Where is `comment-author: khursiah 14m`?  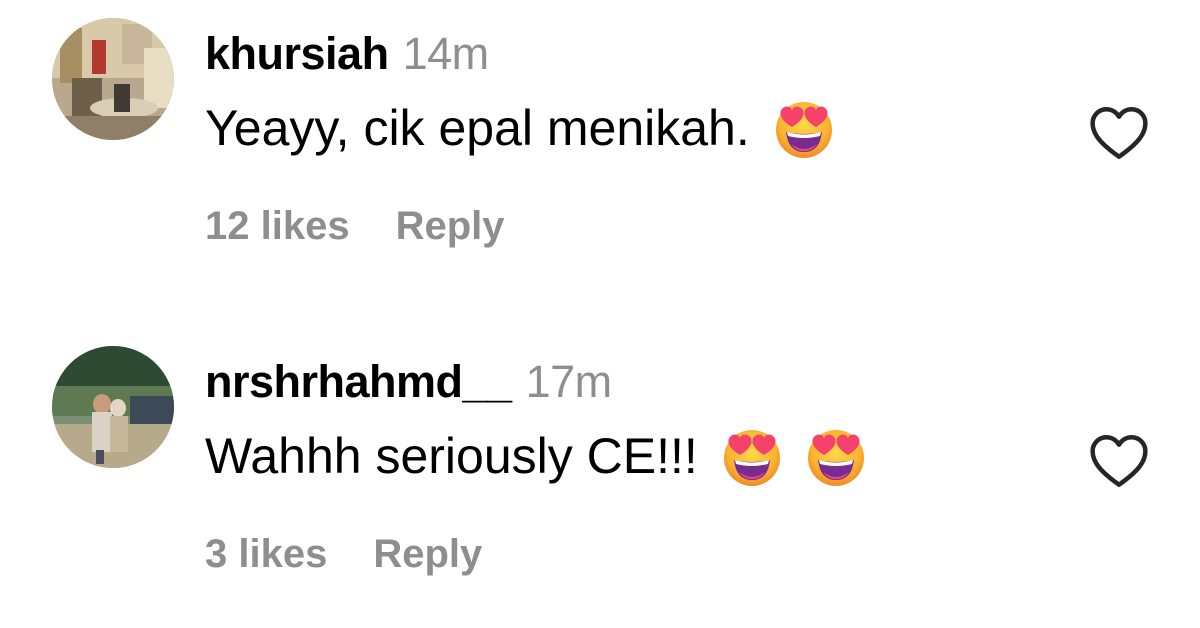
comment-author: khursiah 14m is located at coordinates (347, 54).